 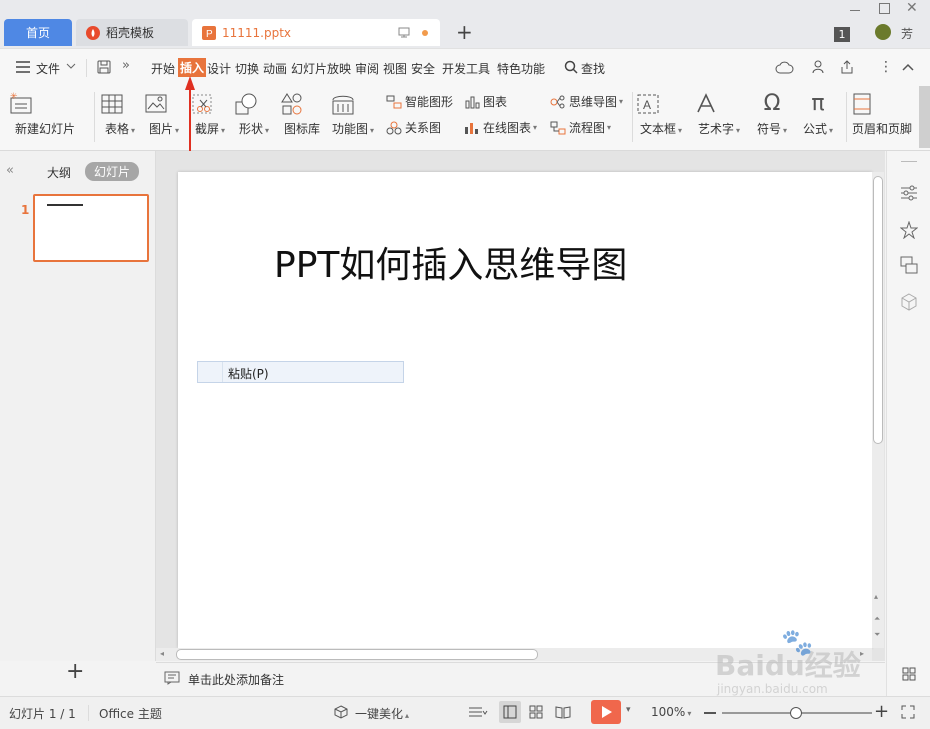 I want to click on slide-title: PPT如何插入思维导图, so click(x=450, y=262).